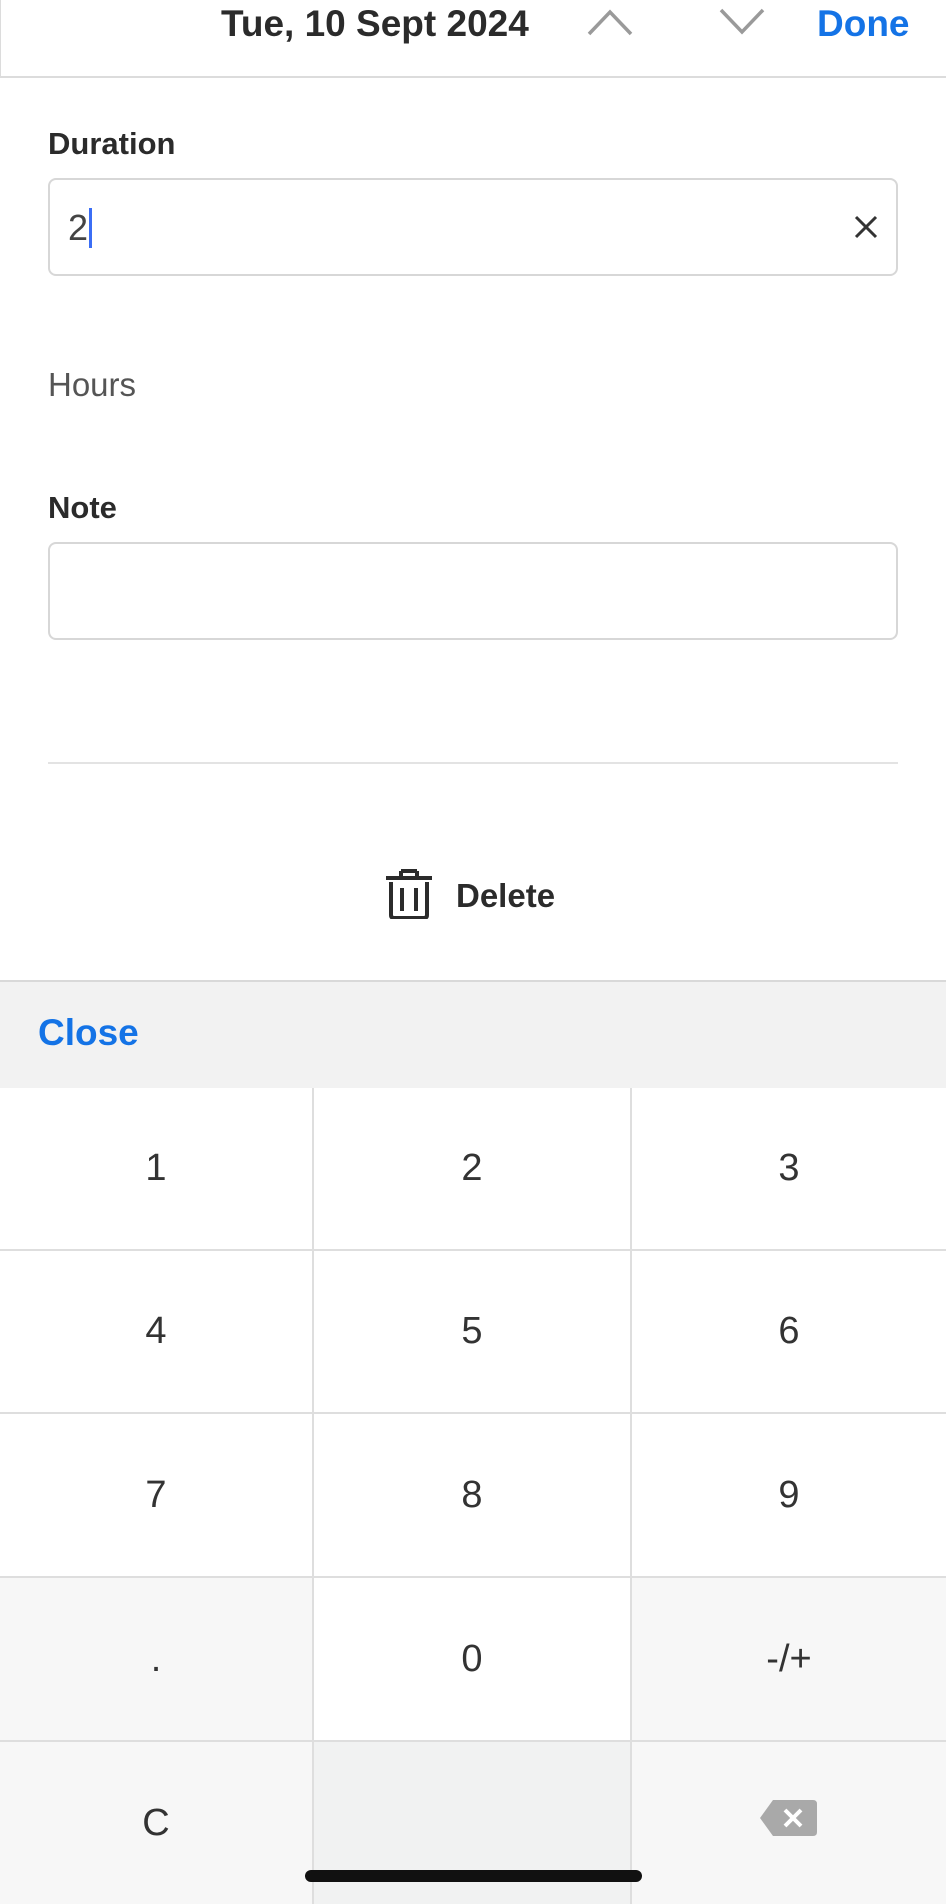 The height and width of the screenshot is (1904, 946). I want to click on key-sign-toggle: -/+, so click(789, 1660).